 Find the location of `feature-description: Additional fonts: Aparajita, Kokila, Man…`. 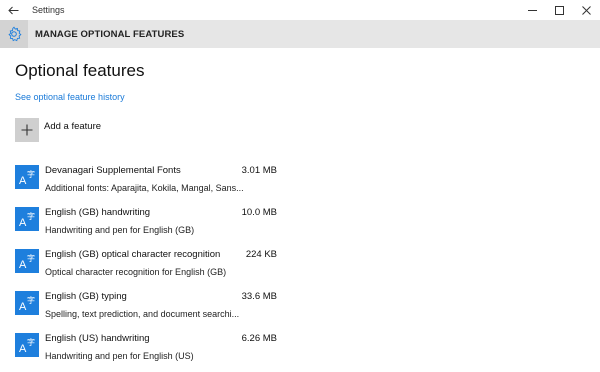

feature-description: Additional fonts: Aparajita, Kokila, Man… is located at coordinates (144, 188).